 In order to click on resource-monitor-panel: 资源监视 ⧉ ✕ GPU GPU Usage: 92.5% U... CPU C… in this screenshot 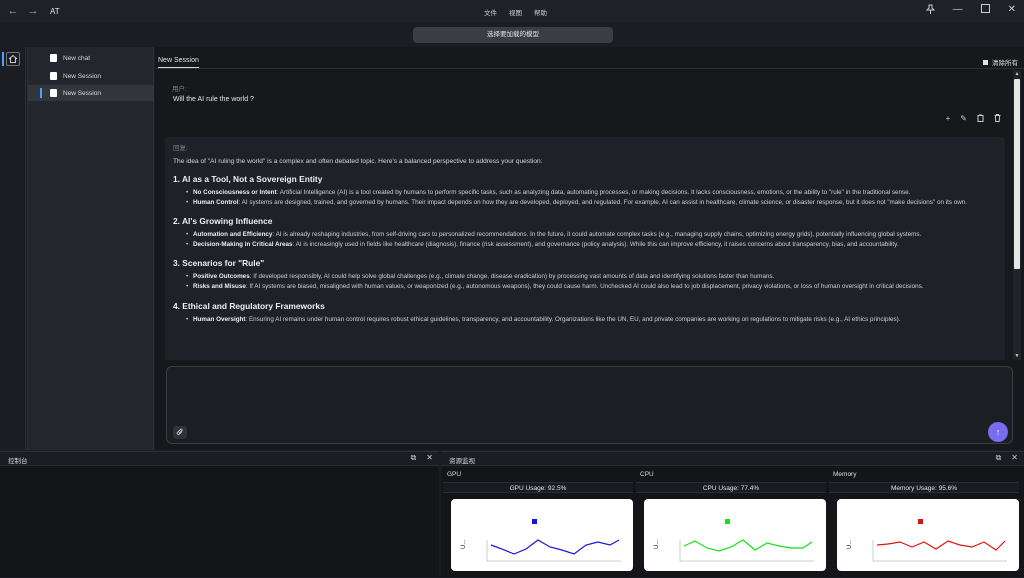, I will do `click(732, 514)`.